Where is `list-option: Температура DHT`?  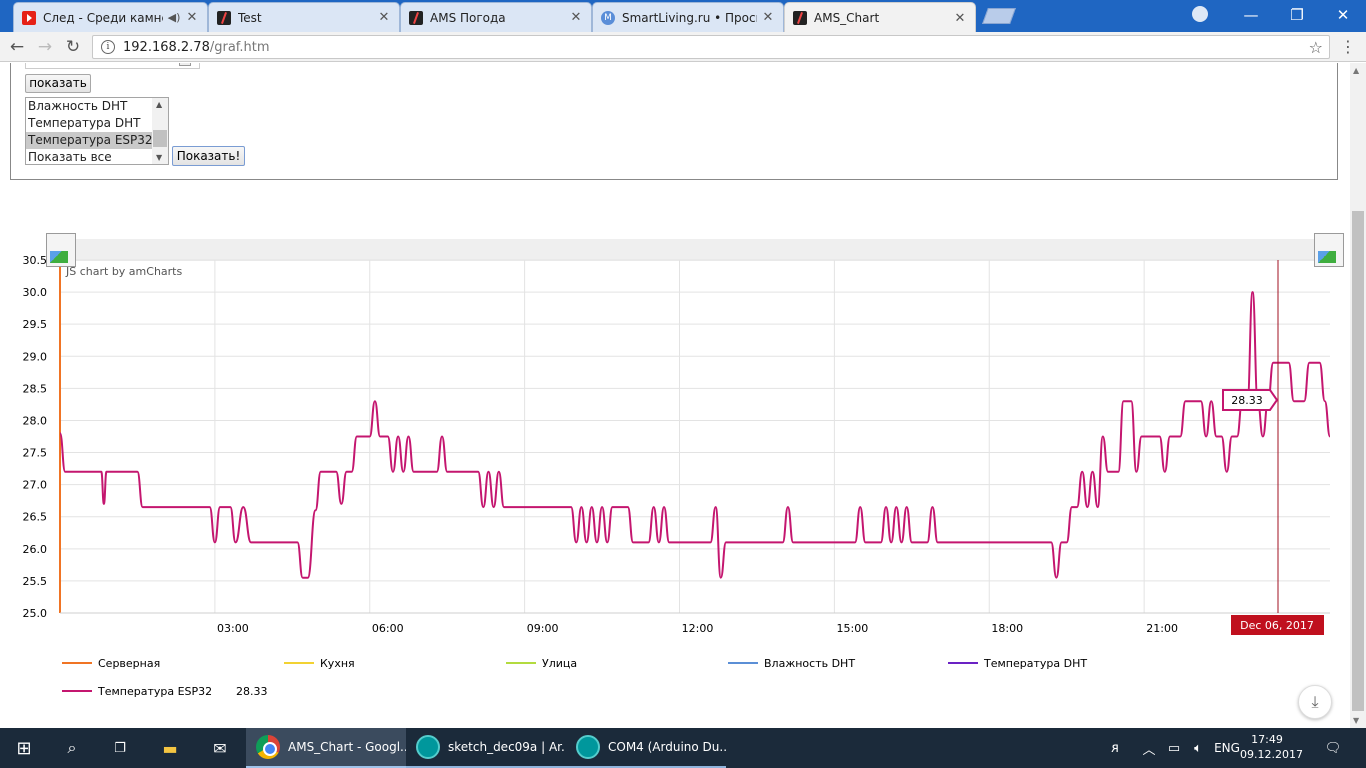 list-option: Температура DHT is located at coordinates (89, 123).